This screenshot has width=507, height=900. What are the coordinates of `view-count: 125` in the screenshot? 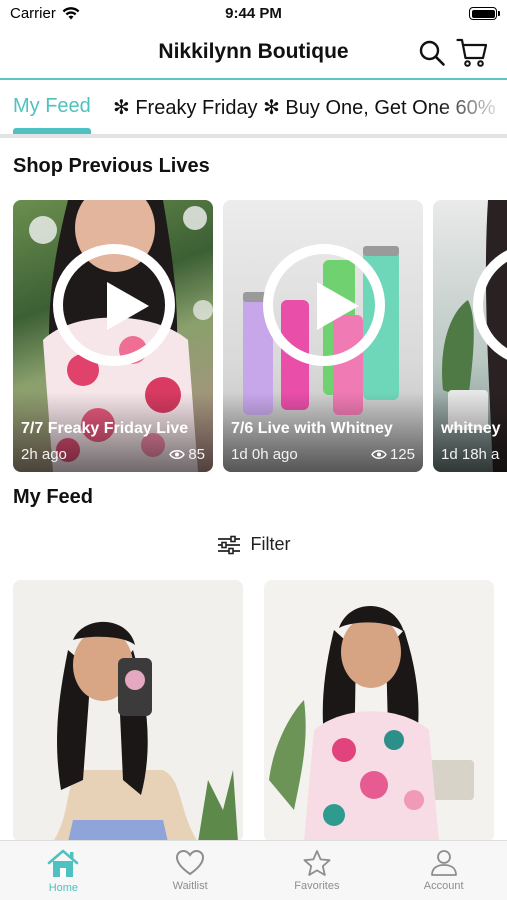 It's located at (402, 454).